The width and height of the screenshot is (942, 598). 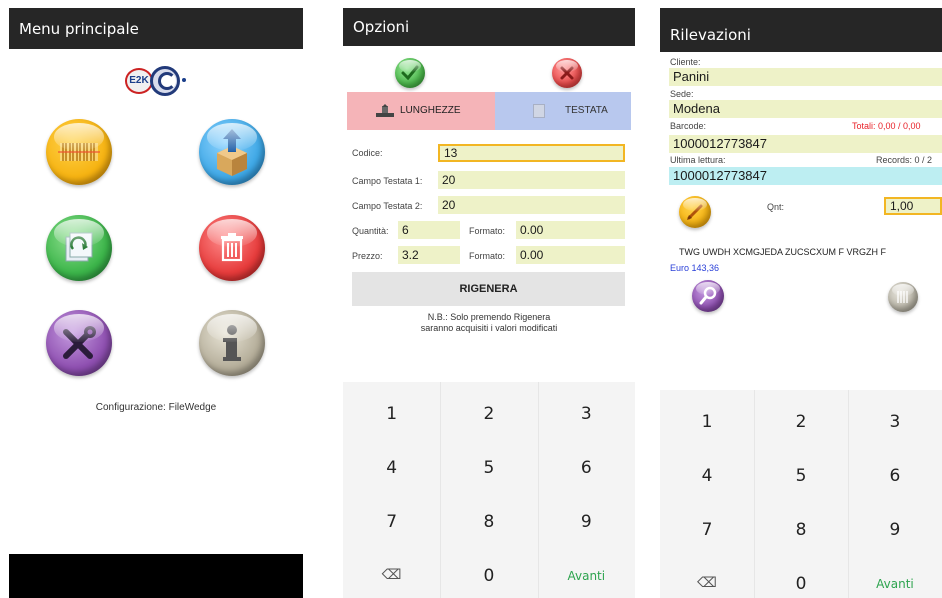 I want to click on tab-lunghezze-label: LUNGHEZZE, so click(x=430, y=110).